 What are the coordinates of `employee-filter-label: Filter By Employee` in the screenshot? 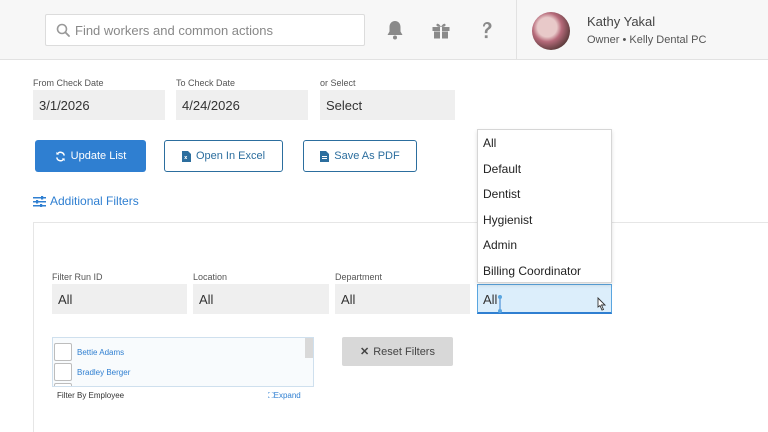 It's located at (91, 395).